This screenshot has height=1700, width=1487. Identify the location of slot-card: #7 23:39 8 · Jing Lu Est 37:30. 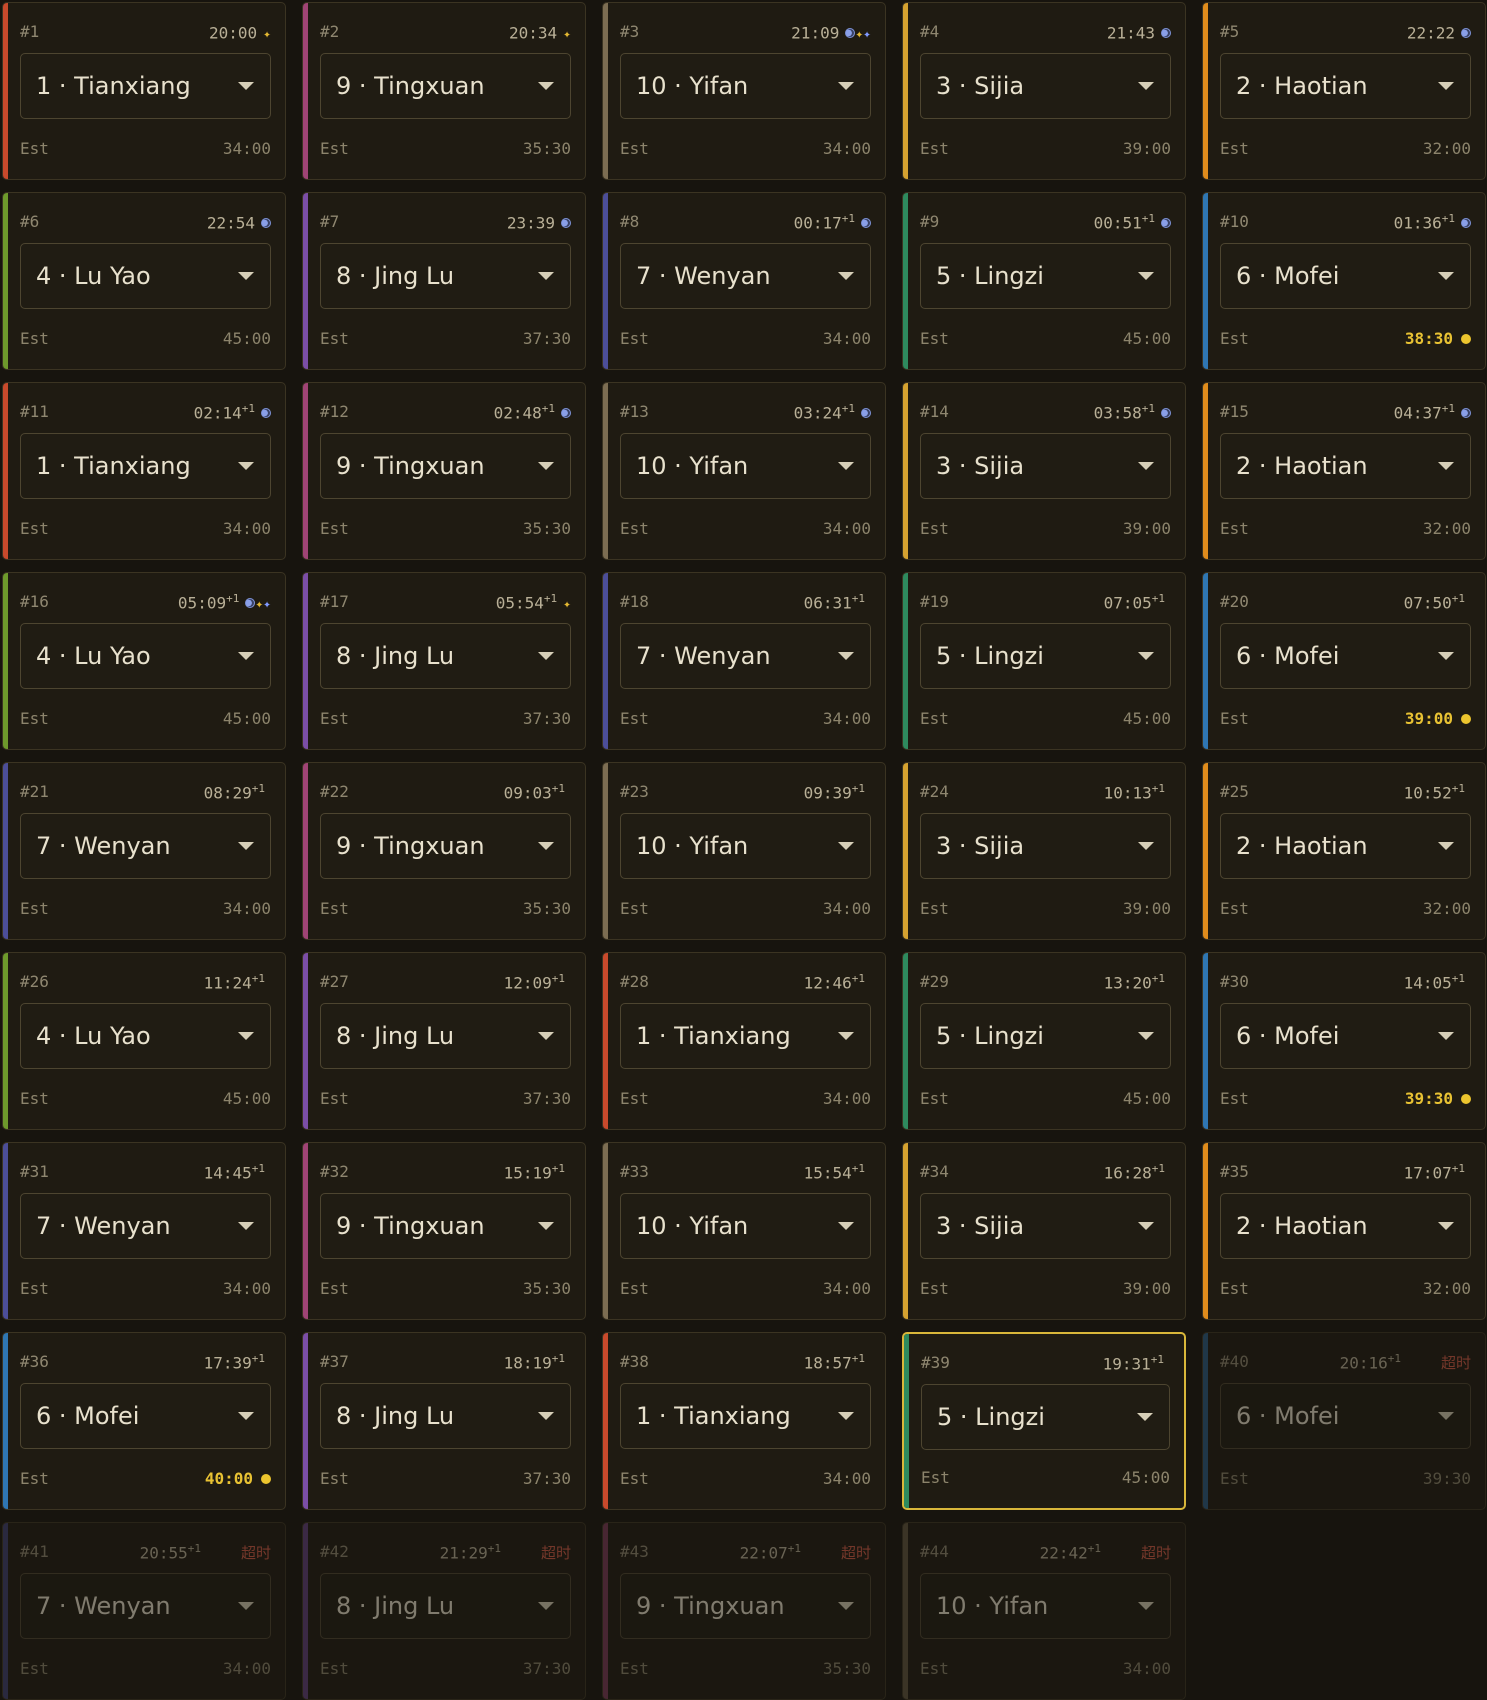
(444, 281).